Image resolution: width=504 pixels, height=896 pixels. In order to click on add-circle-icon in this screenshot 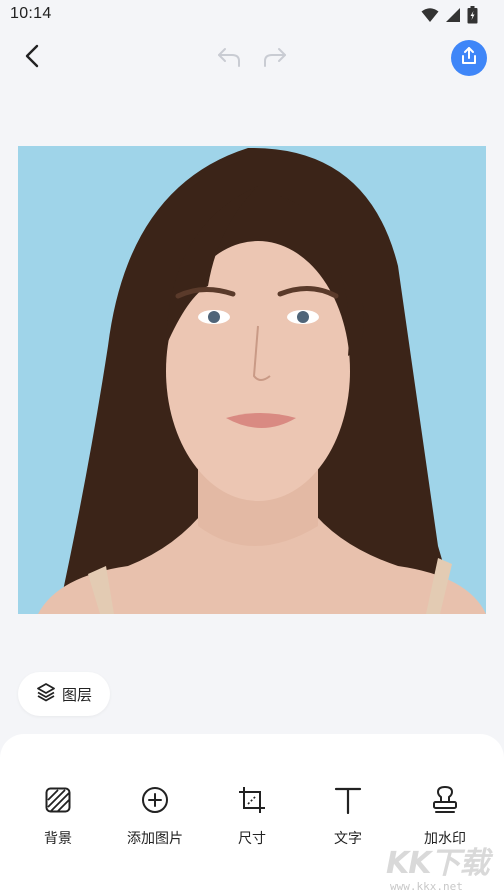, I will do `click(155, 800)`.